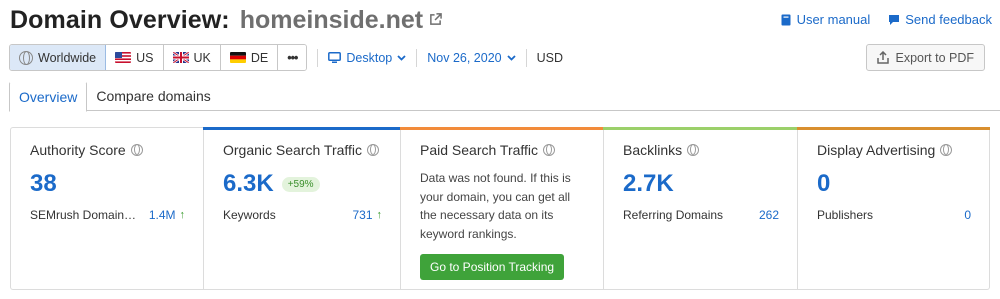  What do you see at coordinates (135, 57) in the screenshot?
I see `db-us-button: US` at bounding box center [135, 57].